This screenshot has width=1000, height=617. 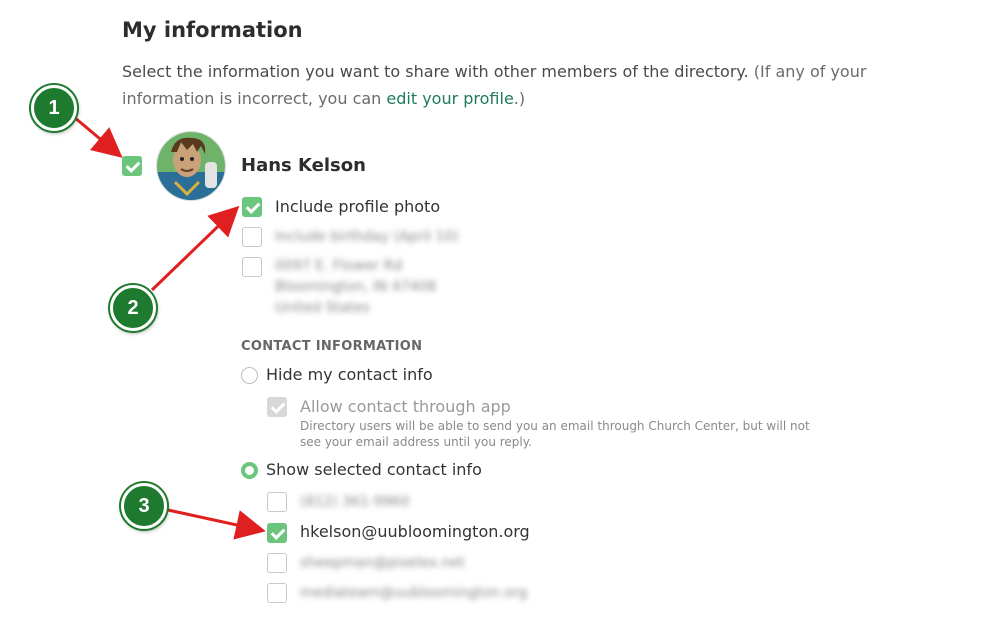 What do you see at coordinates (54, 108) in the screenshot?
I see `annotation-badge-1: 1` at bounding box center [54, 108].